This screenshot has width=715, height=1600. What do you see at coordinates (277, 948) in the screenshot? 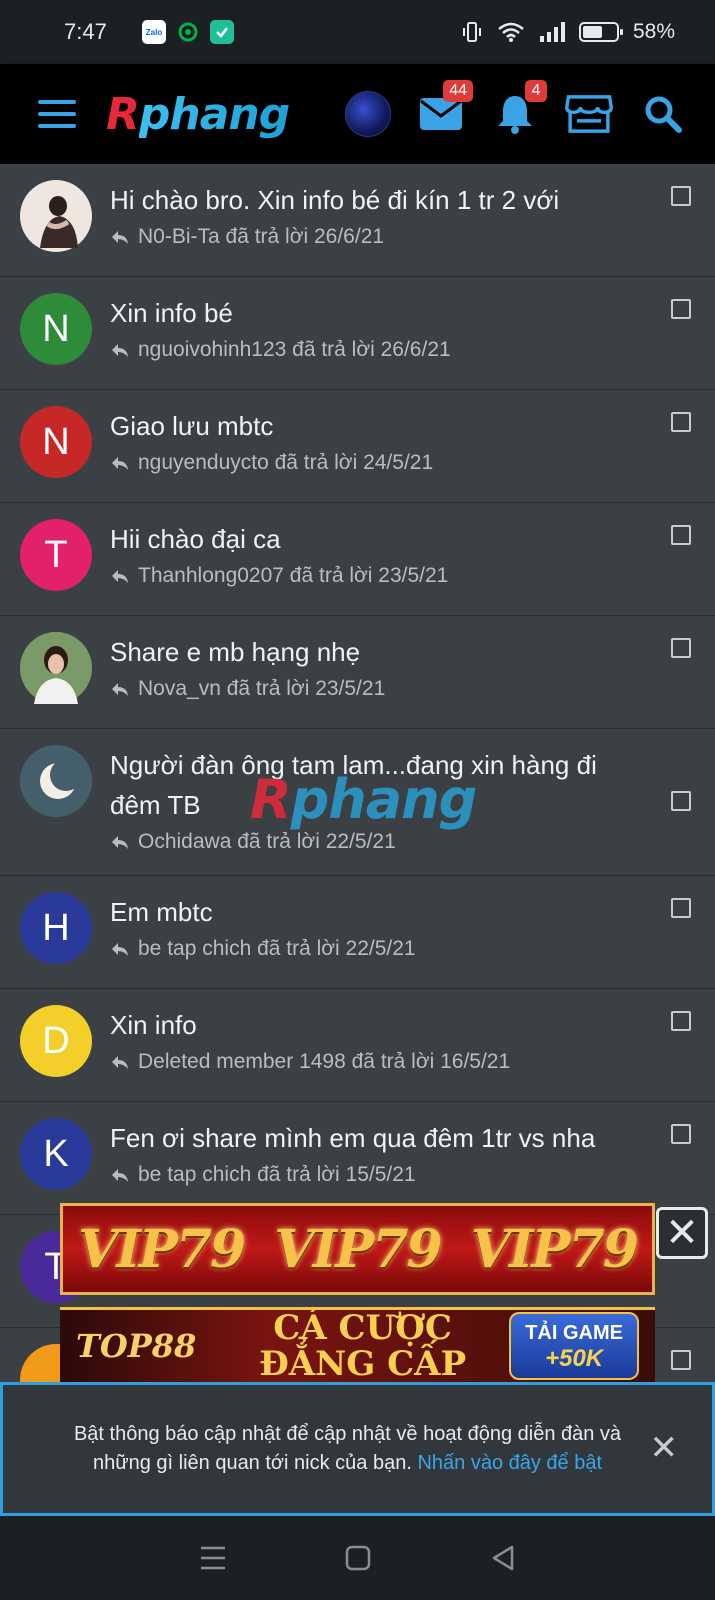
I see `conversation-meta: be tap chich đã trả lời 22/5/21` at bounding box center [277, 948].